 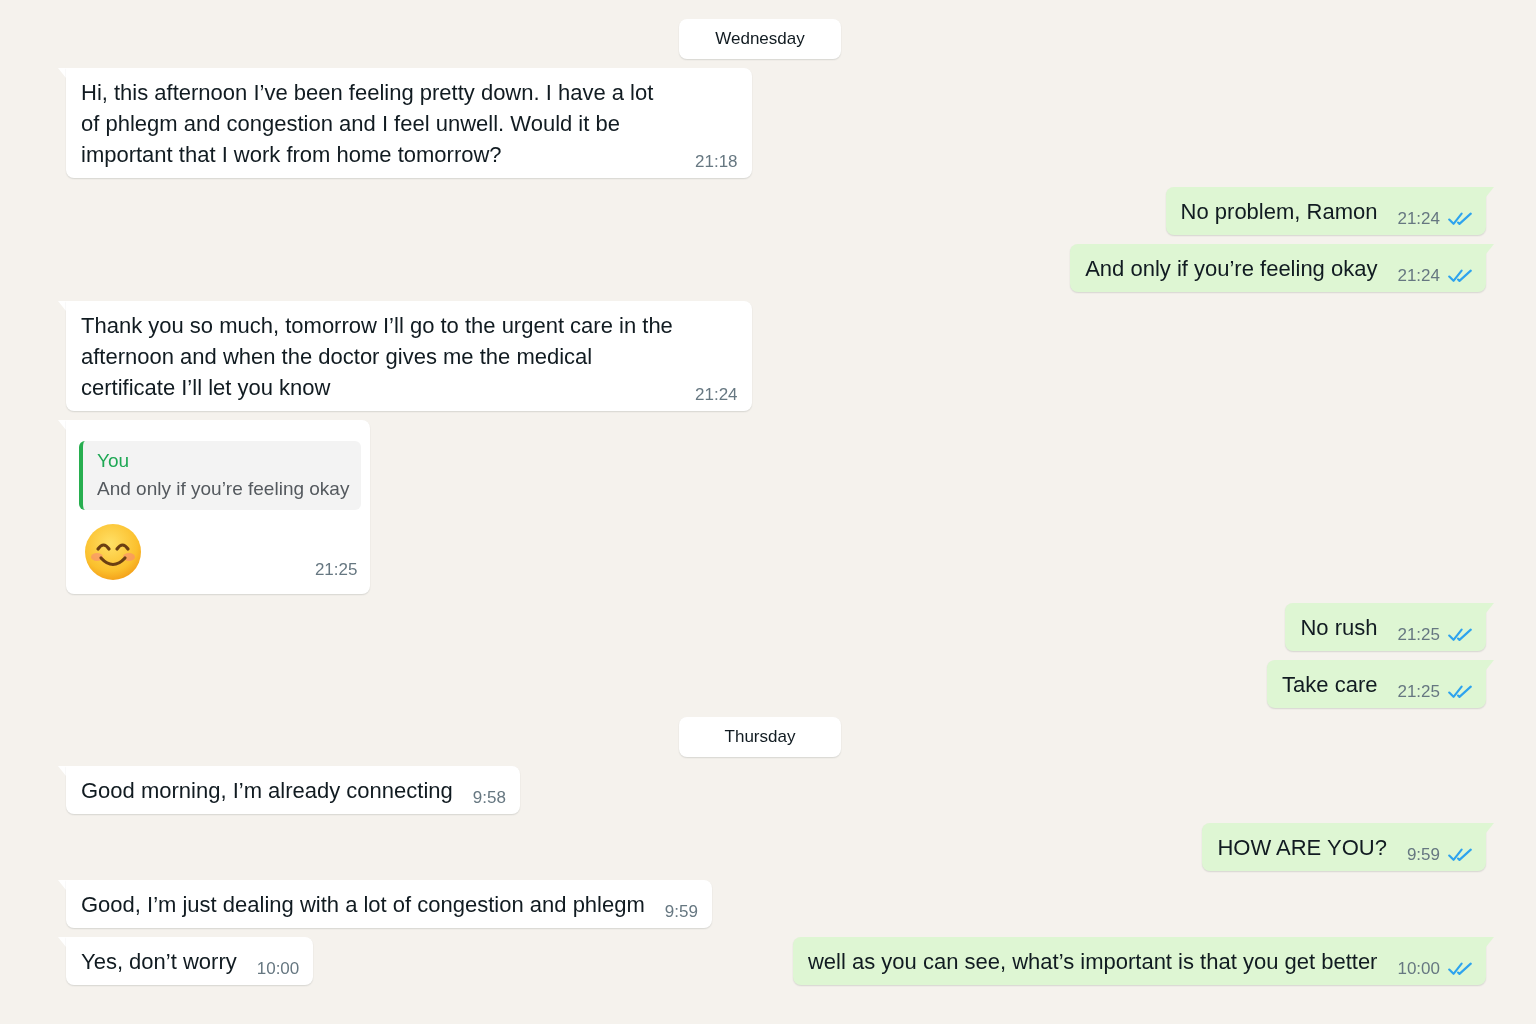 I want to click on message-text: Good, I’m just dealing with a lot of congestion and phlegm, so click(x=363, y=905).